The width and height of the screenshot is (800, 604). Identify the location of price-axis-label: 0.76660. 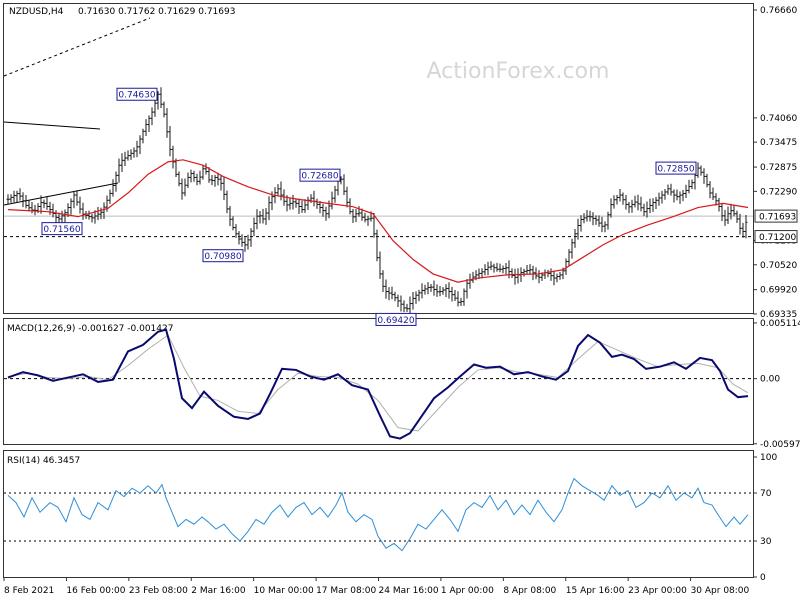
(778, 11).